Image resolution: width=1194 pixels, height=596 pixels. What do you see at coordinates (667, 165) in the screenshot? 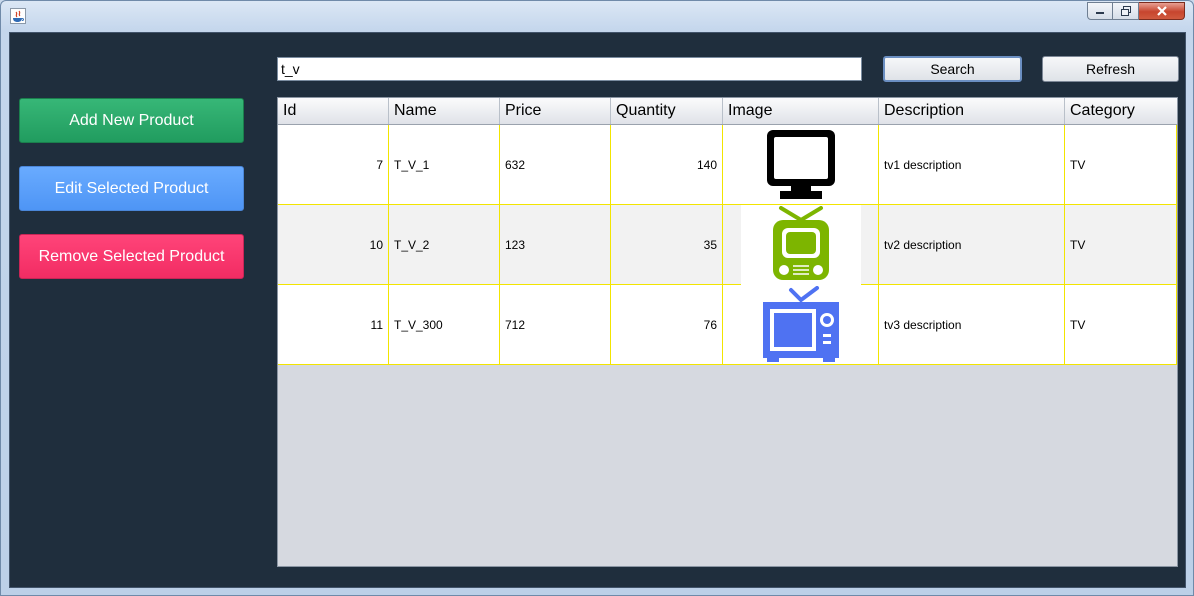
I see `cell-quantity: 140` at bounding box center [667, 165].